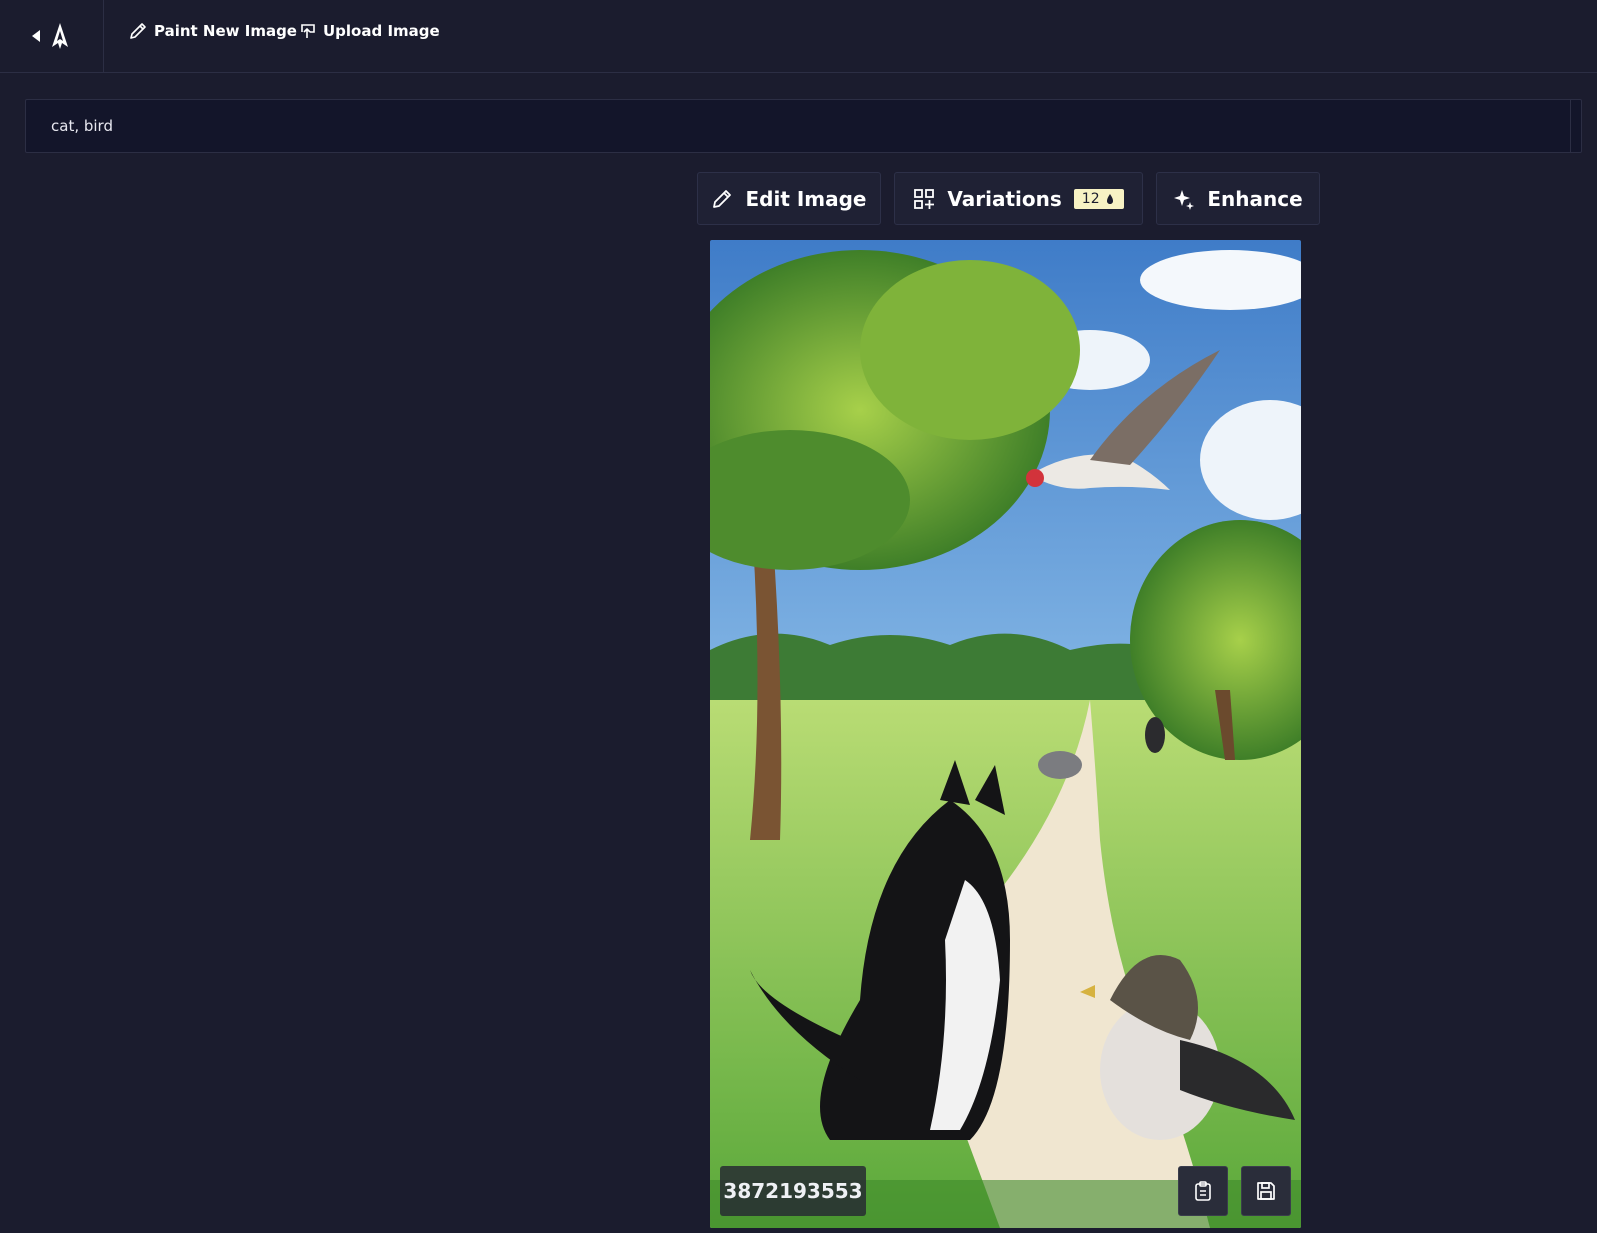  What do you see at coordinates (308, 31) in the screenshot?
I see `upload-icon` at bounding box center [308, 31].